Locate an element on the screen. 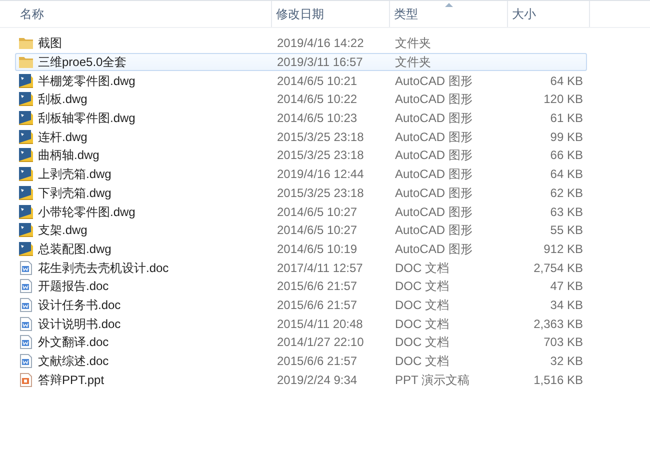 The height and width of the screenshot is (472, 650). file-row: 三维proe5.0全套 2019/3/11 16:57 文件夹 is located at coordinates (301, 62).